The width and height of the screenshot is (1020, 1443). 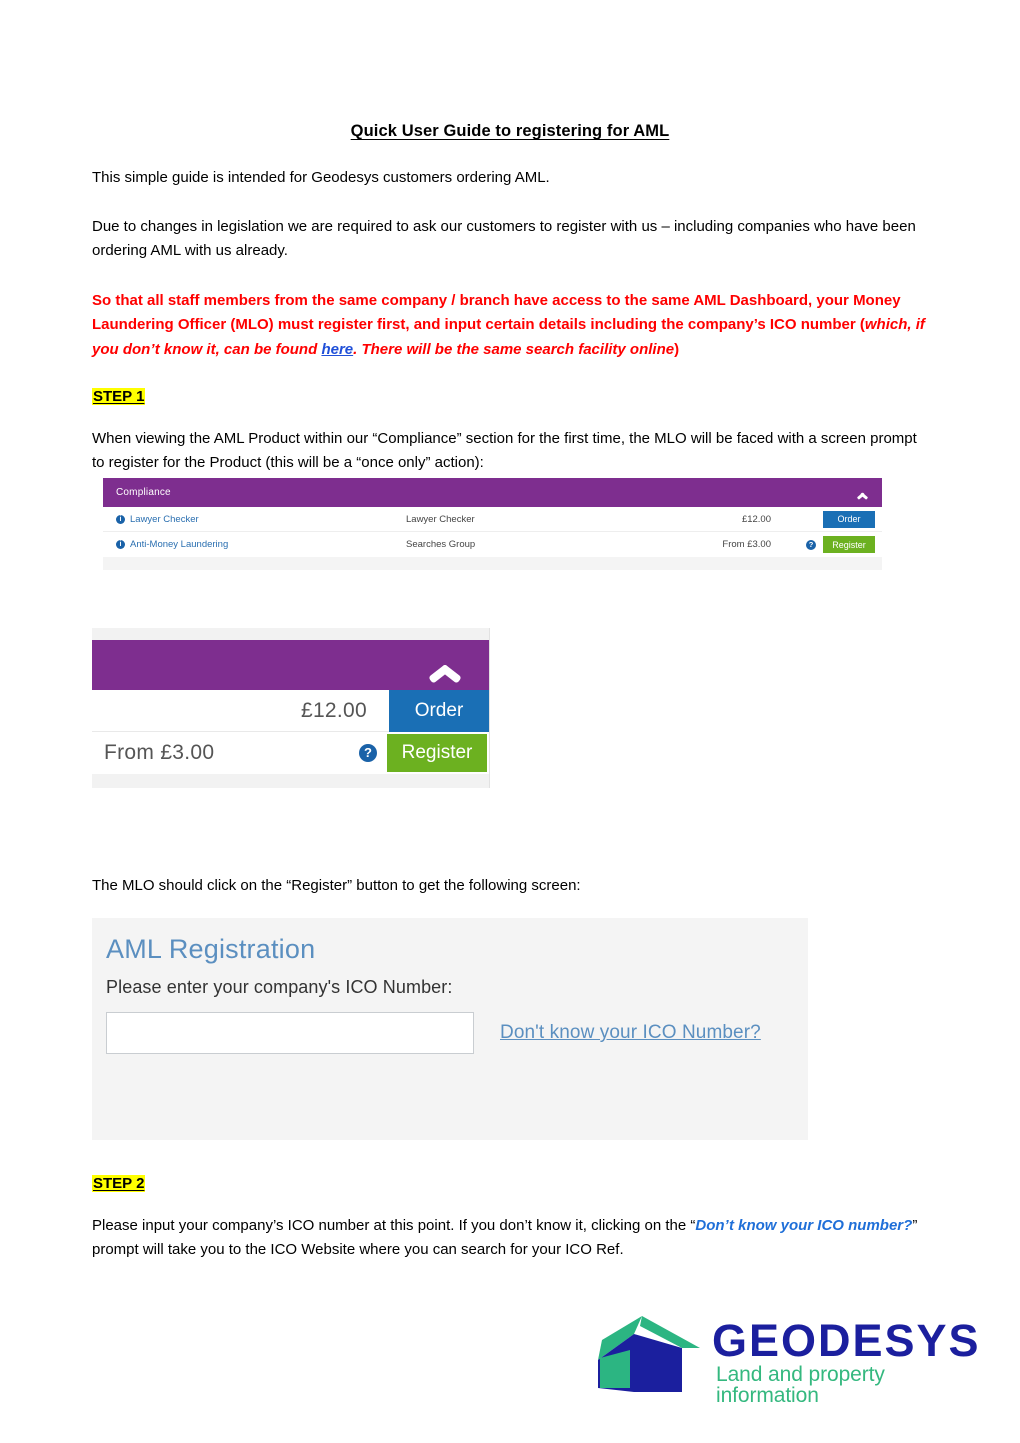 I want to click on page-title-text: Quick User Guide to registering for AML, so click(x=510, y=131).